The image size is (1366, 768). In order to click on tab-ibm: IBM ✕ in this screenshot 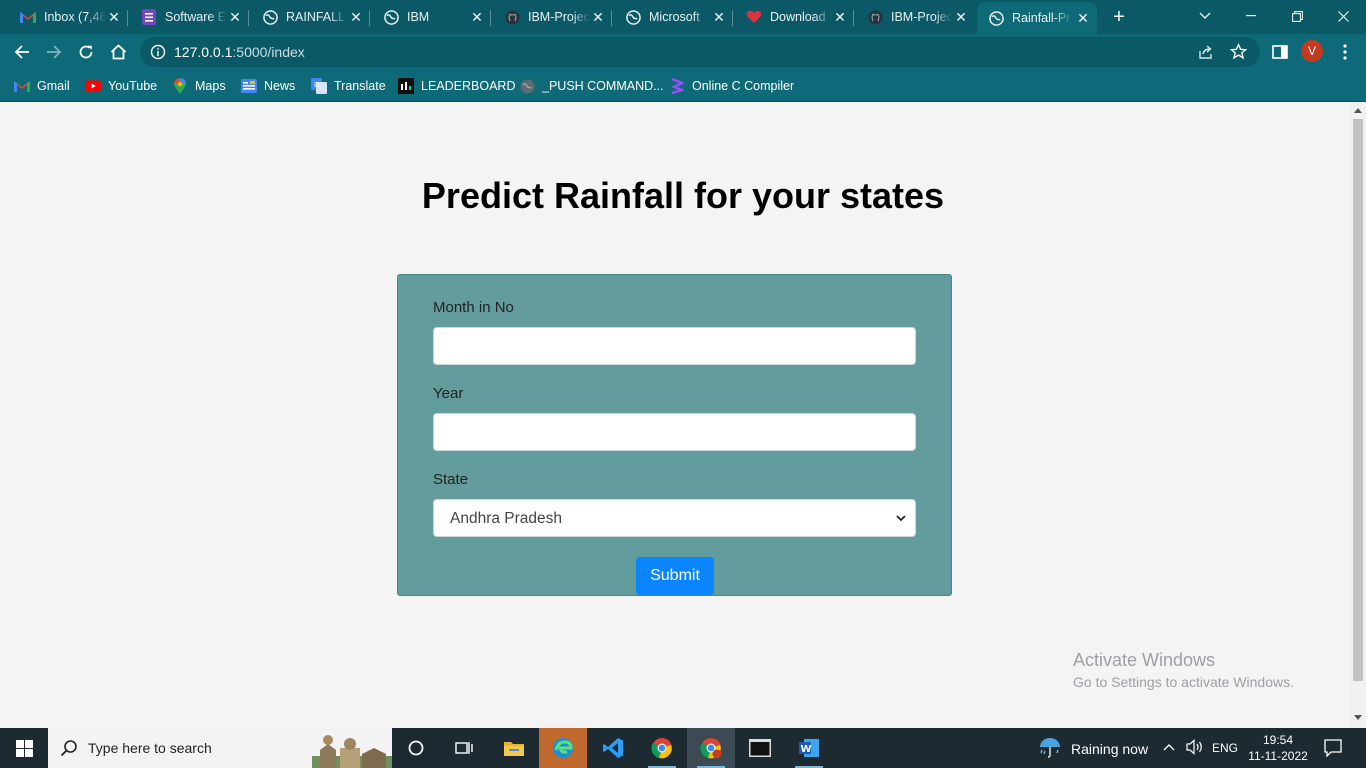, I will do `click(427, 17)`.